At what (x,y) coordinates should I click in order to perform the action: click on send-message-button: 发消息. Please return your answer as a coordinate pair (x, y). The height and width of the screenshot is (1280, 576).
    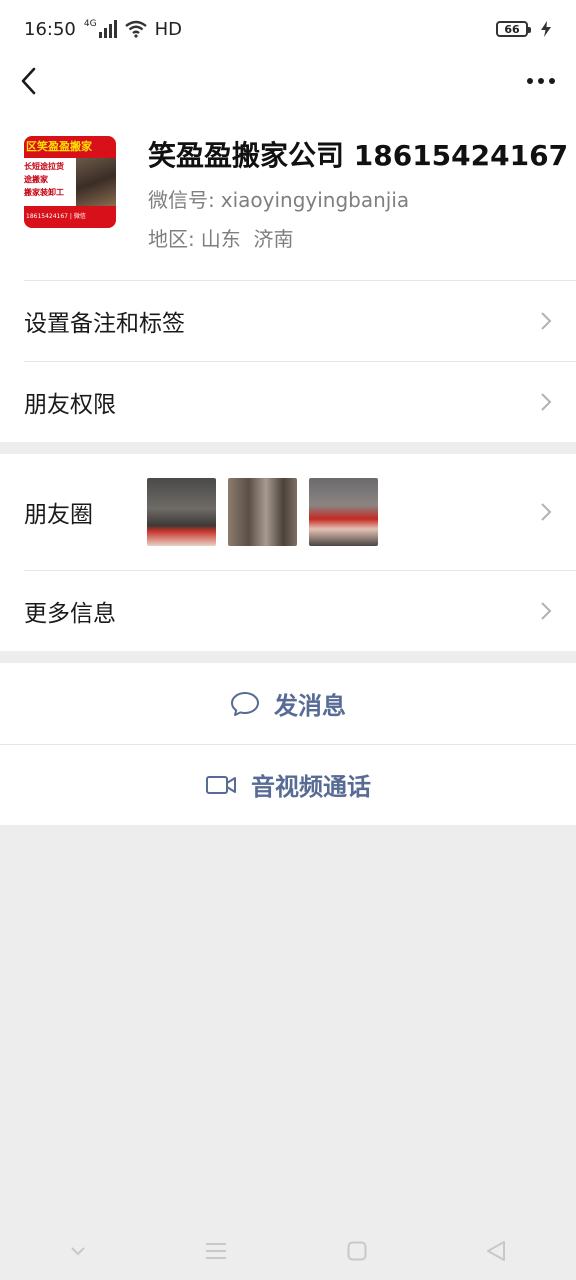
    Looking at the image, I should click on (288, 703).